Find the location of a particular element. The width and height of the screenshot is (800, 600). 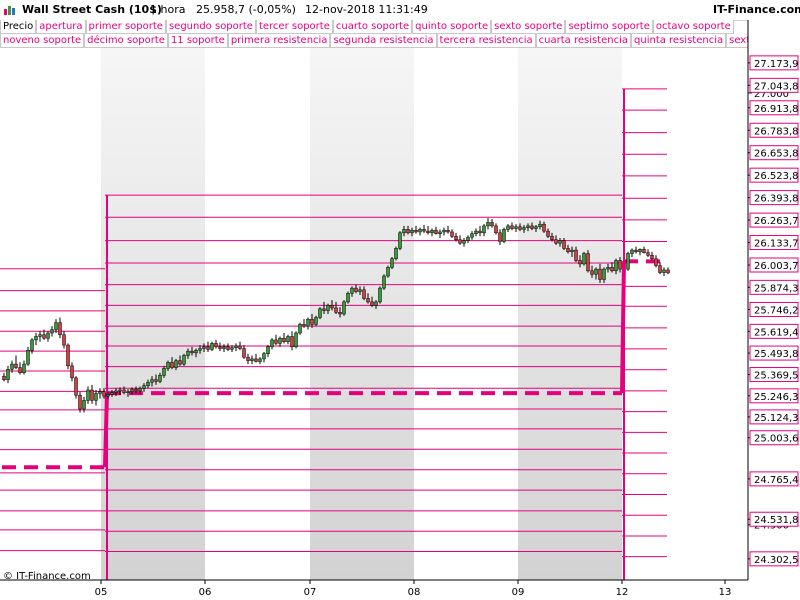

copyright-label: © IT-Finance.com is located at coordinates (47, 576).